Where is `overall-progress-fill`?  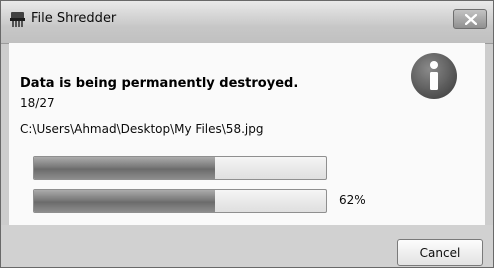 overall-progress-fill is located at coordinates (125, 201).